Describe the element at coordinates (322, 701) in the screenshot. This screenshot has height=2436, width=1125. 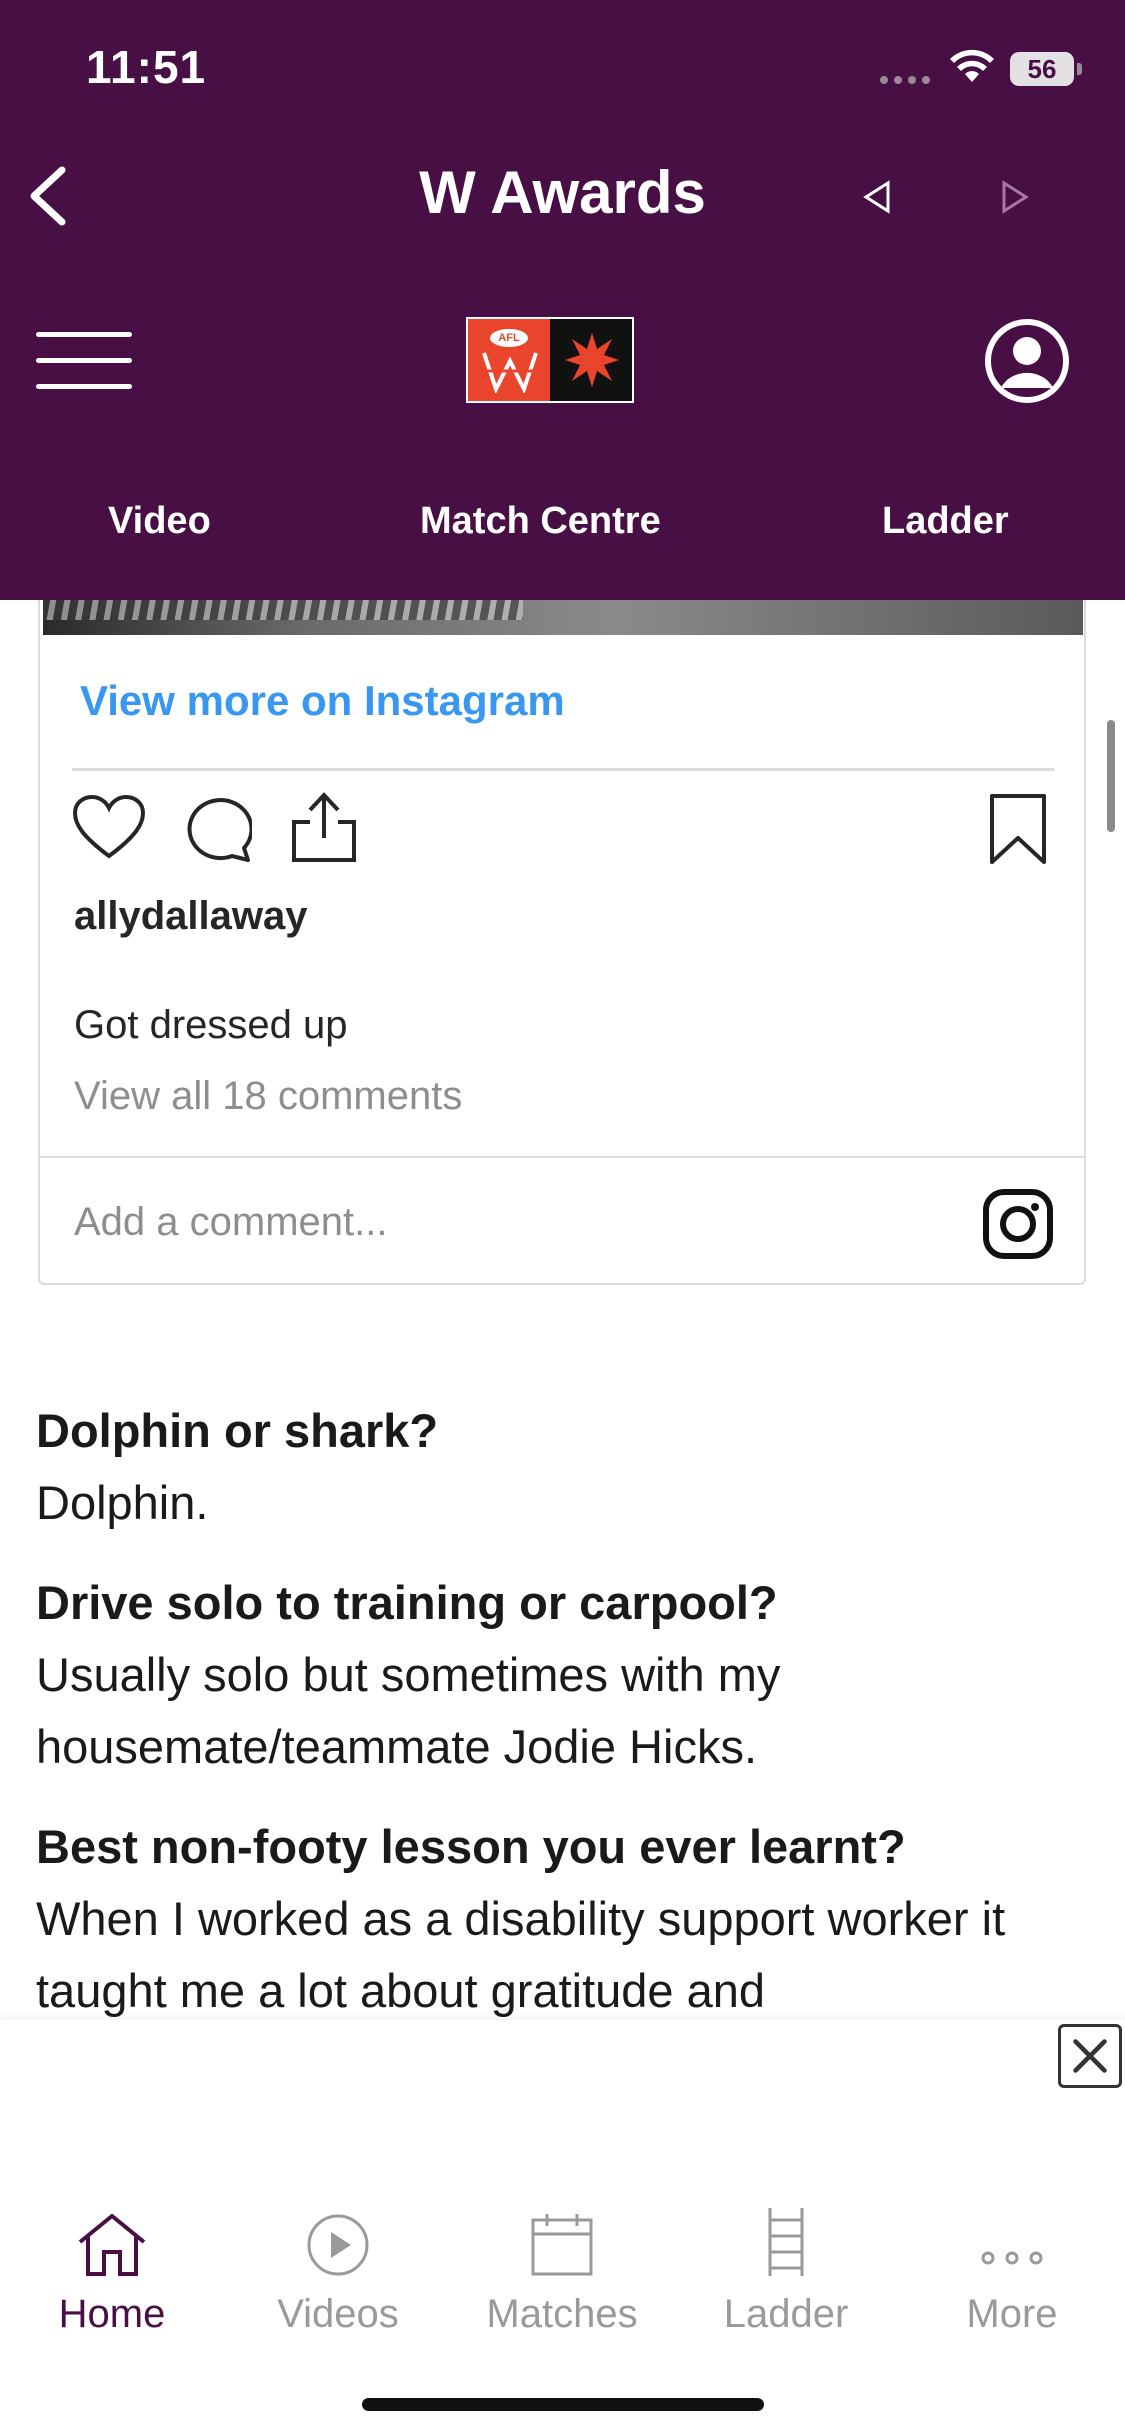
I see `view-more-instagram-link: View more on Instagram` at that location.